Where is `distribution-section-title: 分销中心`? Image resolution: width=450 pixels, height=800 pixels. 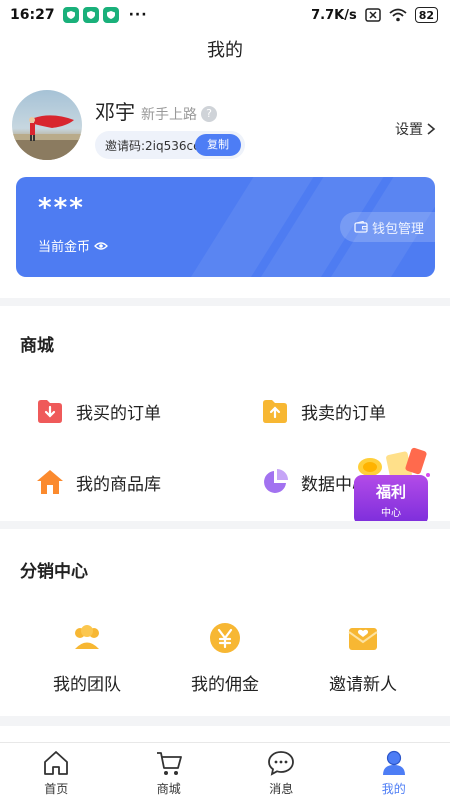 distribution-section-title: 分销中心 is located at coordinates (54, 572).